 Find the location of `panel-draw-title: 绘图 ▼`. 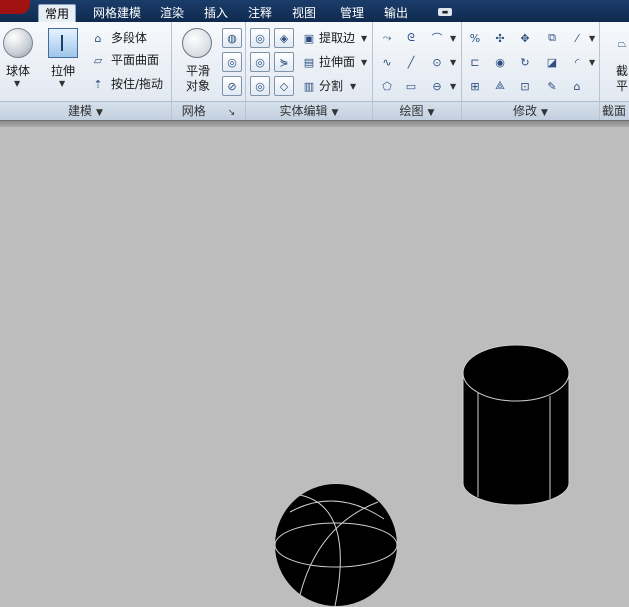

panel-draw-title: 绘图 ▼ is located at coordinates (417, 110).